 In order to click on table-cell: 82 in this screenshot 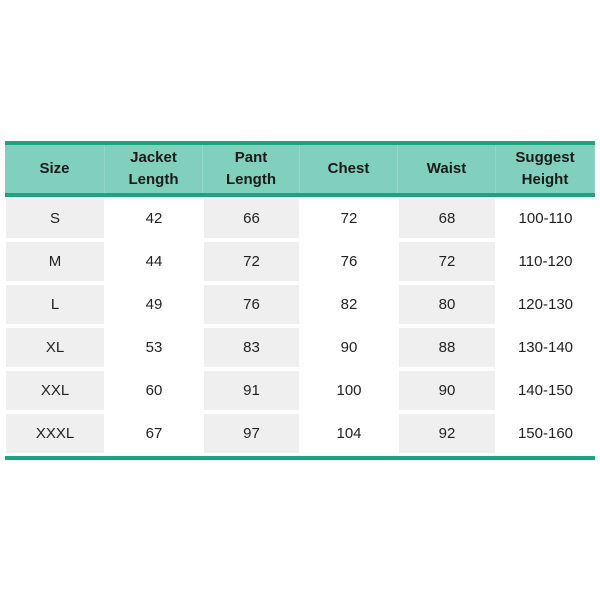, I will do `click(349, 304)`.